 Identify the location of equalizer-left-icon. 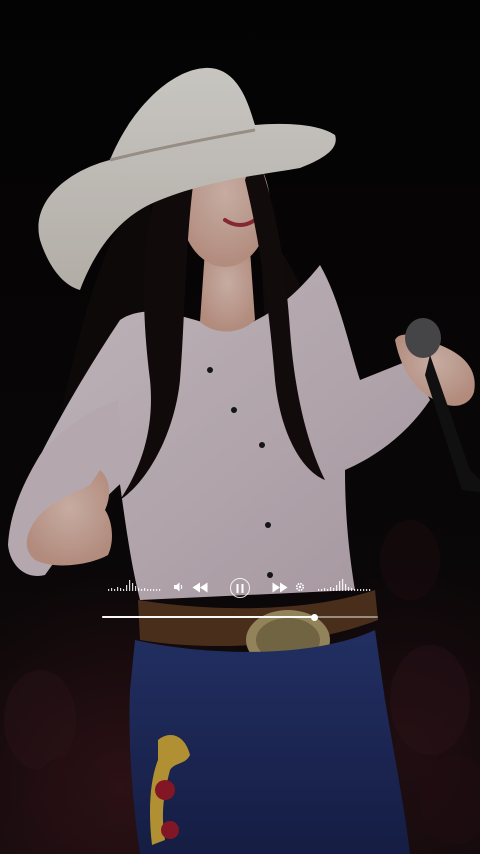
(135, 584).